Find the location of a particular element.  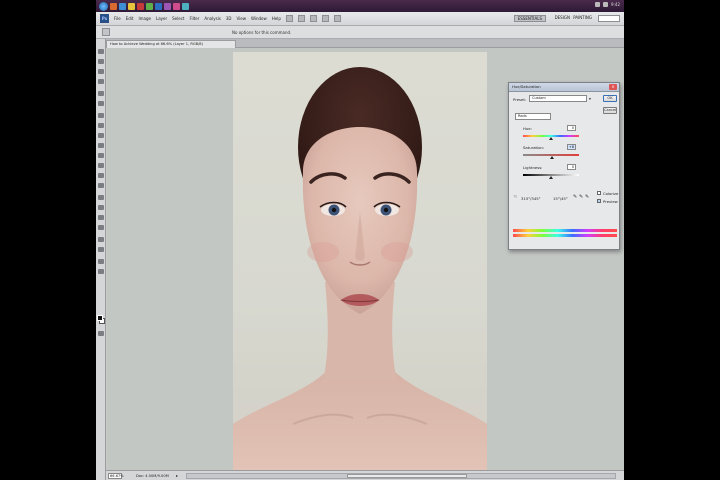

search-input is located at coordinates (609, 18).